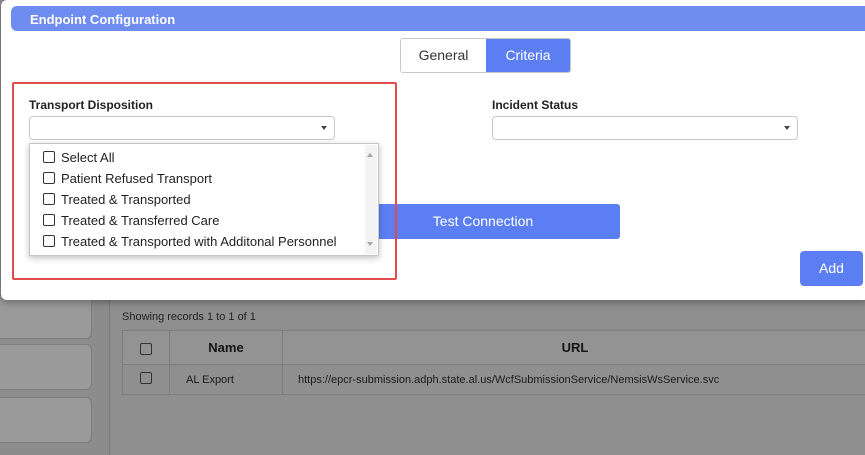 This screenshot has width=865, height=455. I want to click on header-select-all-checkbox, so click(146, 349).